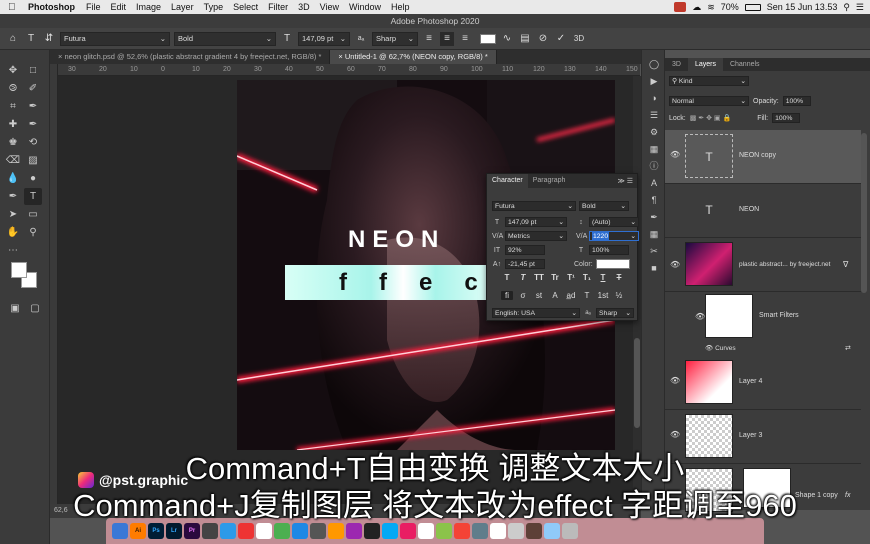 Image resolution: width=870 pixels, height=544 pixels. I want to click on brush-tool-icon: ✒, so click(33, 124).